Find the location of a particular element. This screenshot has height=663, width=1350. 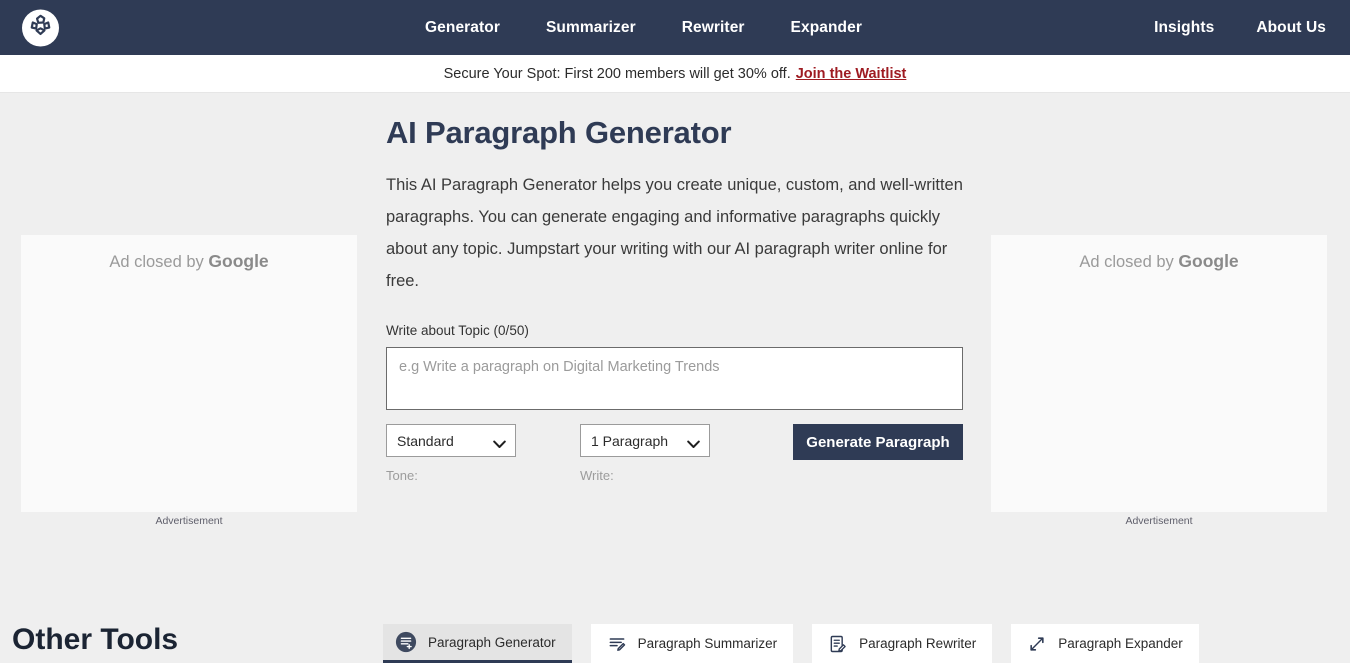

right-ad-slot: Ad closed by Google Advertisement is located at coordinates (1159, 381).